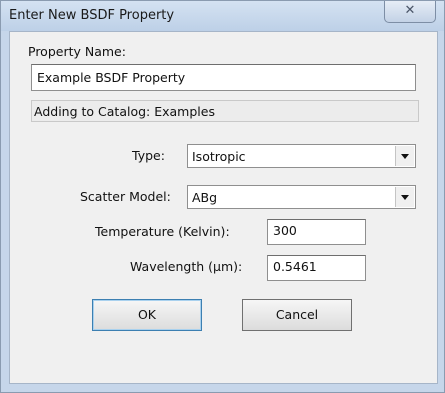  What do you see at coordinates (186, 266) in the screenshot?
I see `wavelength-label: Wavelength (µm):` at bounding box center [186, 266].